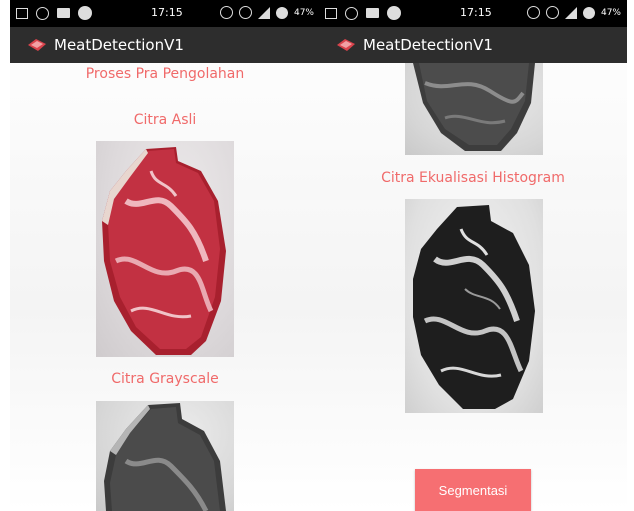 The image size is (634, 511). What do you see at coordinates (473, 178) in the screenshot?
I see `label-equalized-image: Citra Ekualisasi Histogram` at bounding box center [473, 178].